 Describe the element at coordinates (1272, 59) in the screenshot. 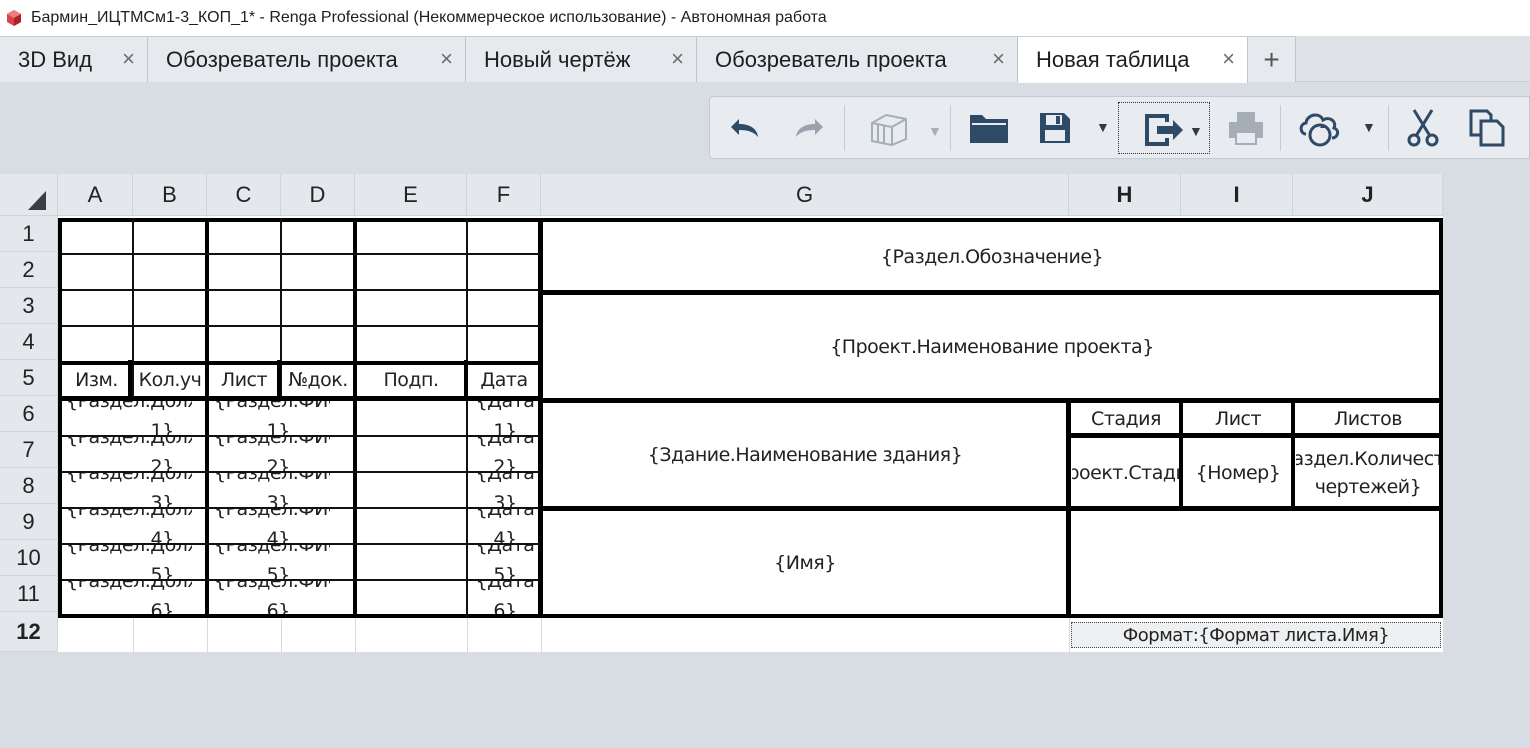

I see `add-tab-button: +` at that location.